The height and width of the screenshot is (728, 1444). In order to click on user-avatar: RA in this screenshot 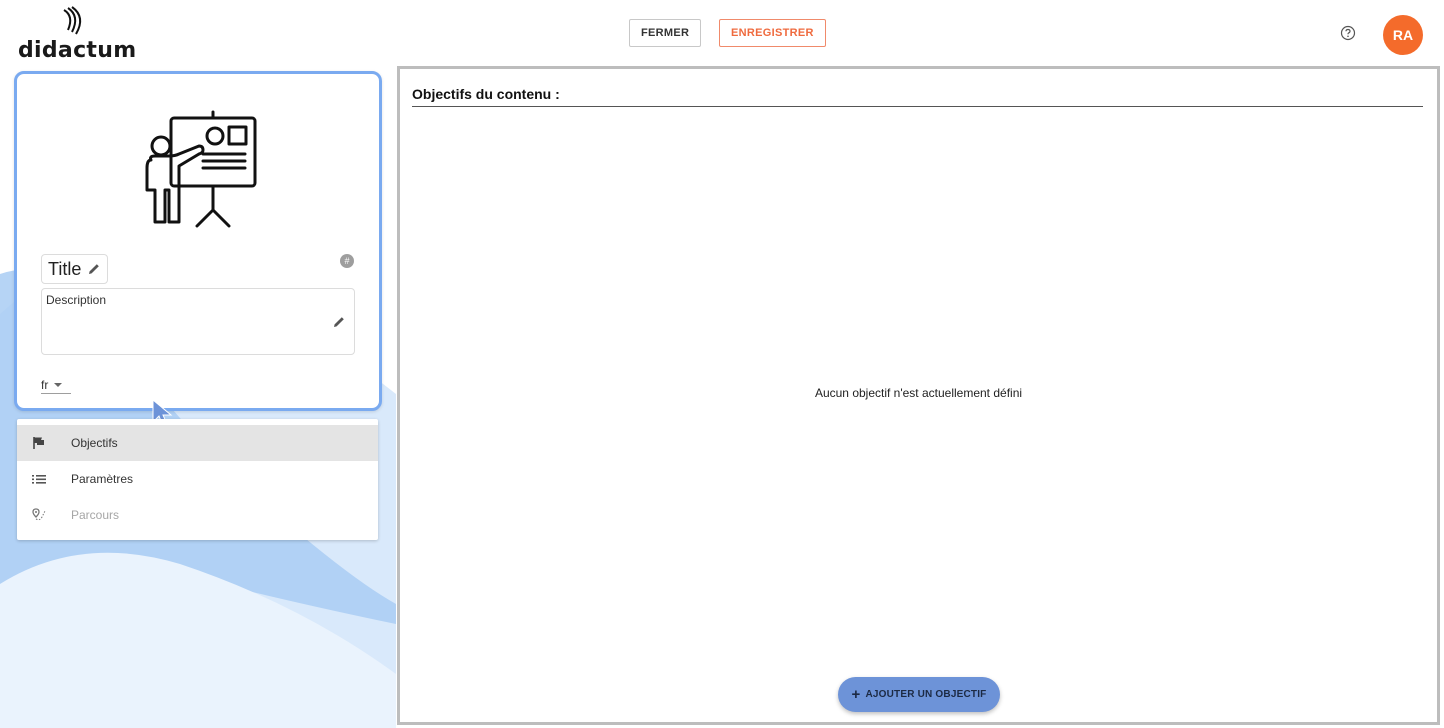, I will do `click(1403, 35)`.